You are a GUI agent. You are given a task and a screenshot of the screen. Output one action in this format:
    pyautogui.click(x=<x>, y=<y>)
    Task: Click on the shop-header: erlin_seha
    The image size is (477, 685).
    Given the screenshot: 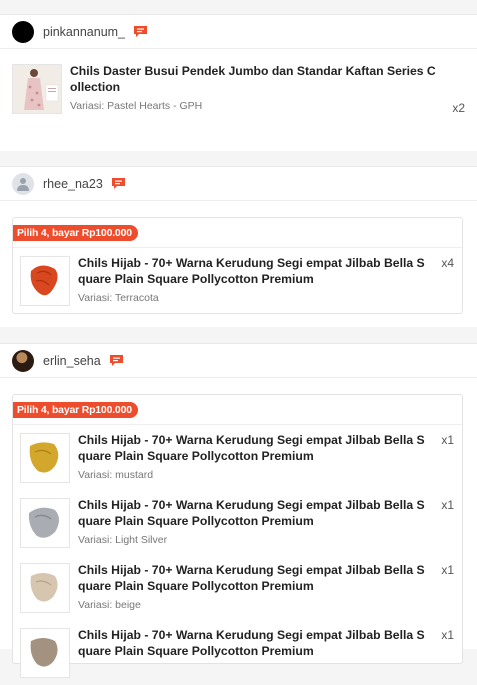 What is the action you would take?
    pyautogui.click(x=238, y=361)
    